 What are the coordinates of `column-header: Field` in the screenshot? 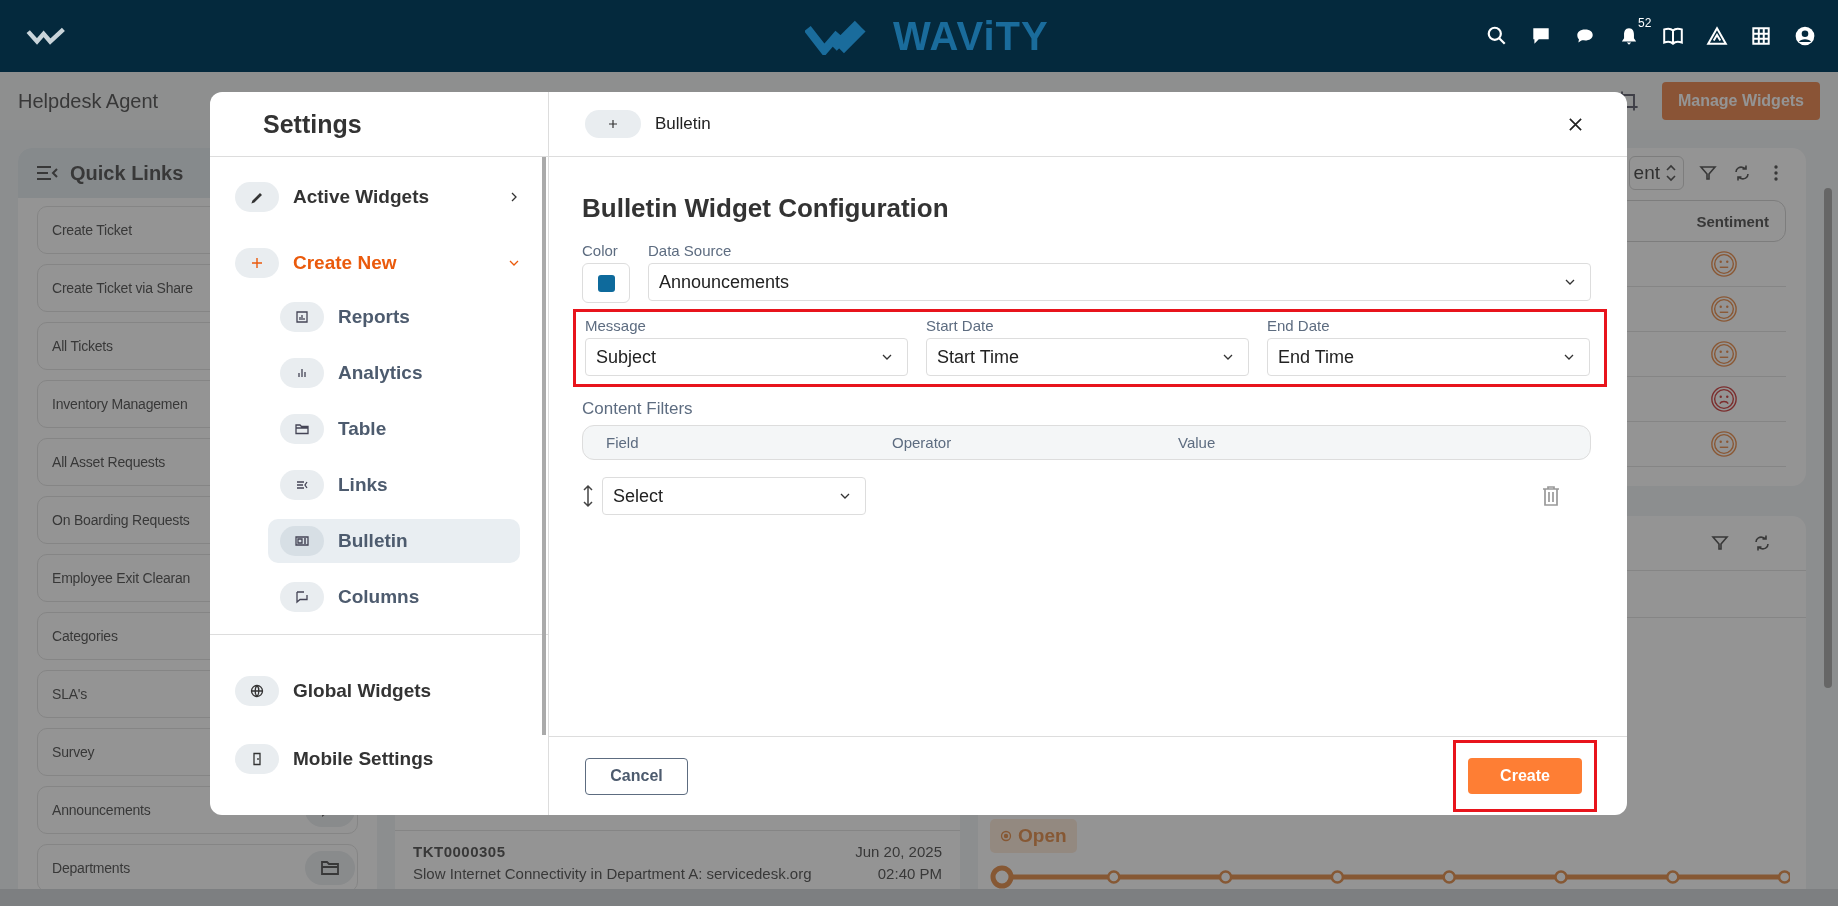 It's located at (623, 442).